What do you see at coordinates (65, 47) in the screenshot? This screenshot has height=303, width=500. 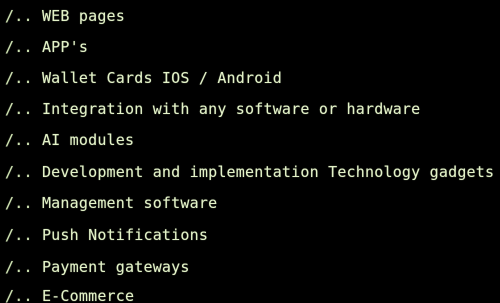 I see `list-item-label: APP's` at bounding box center [65, 47].